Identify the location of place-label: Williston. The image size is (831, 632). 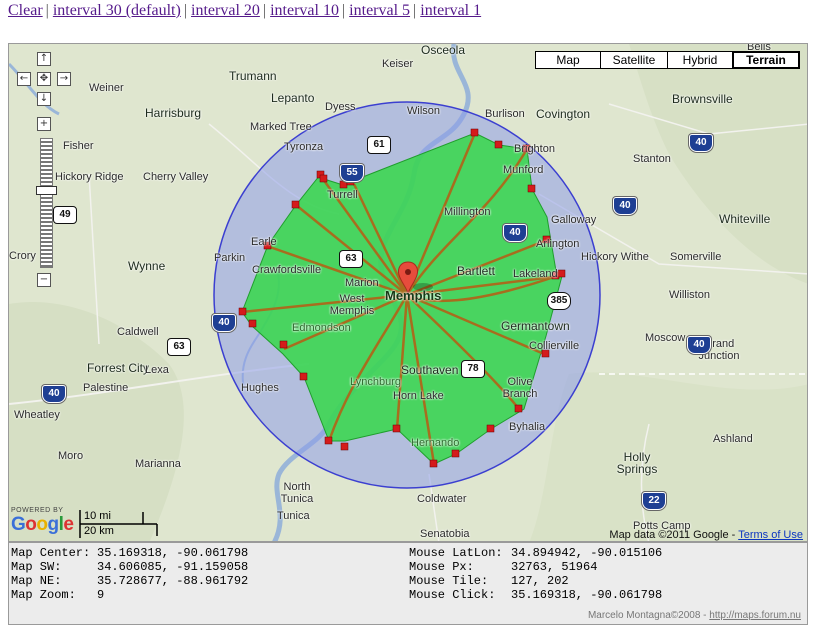
(689, 295).